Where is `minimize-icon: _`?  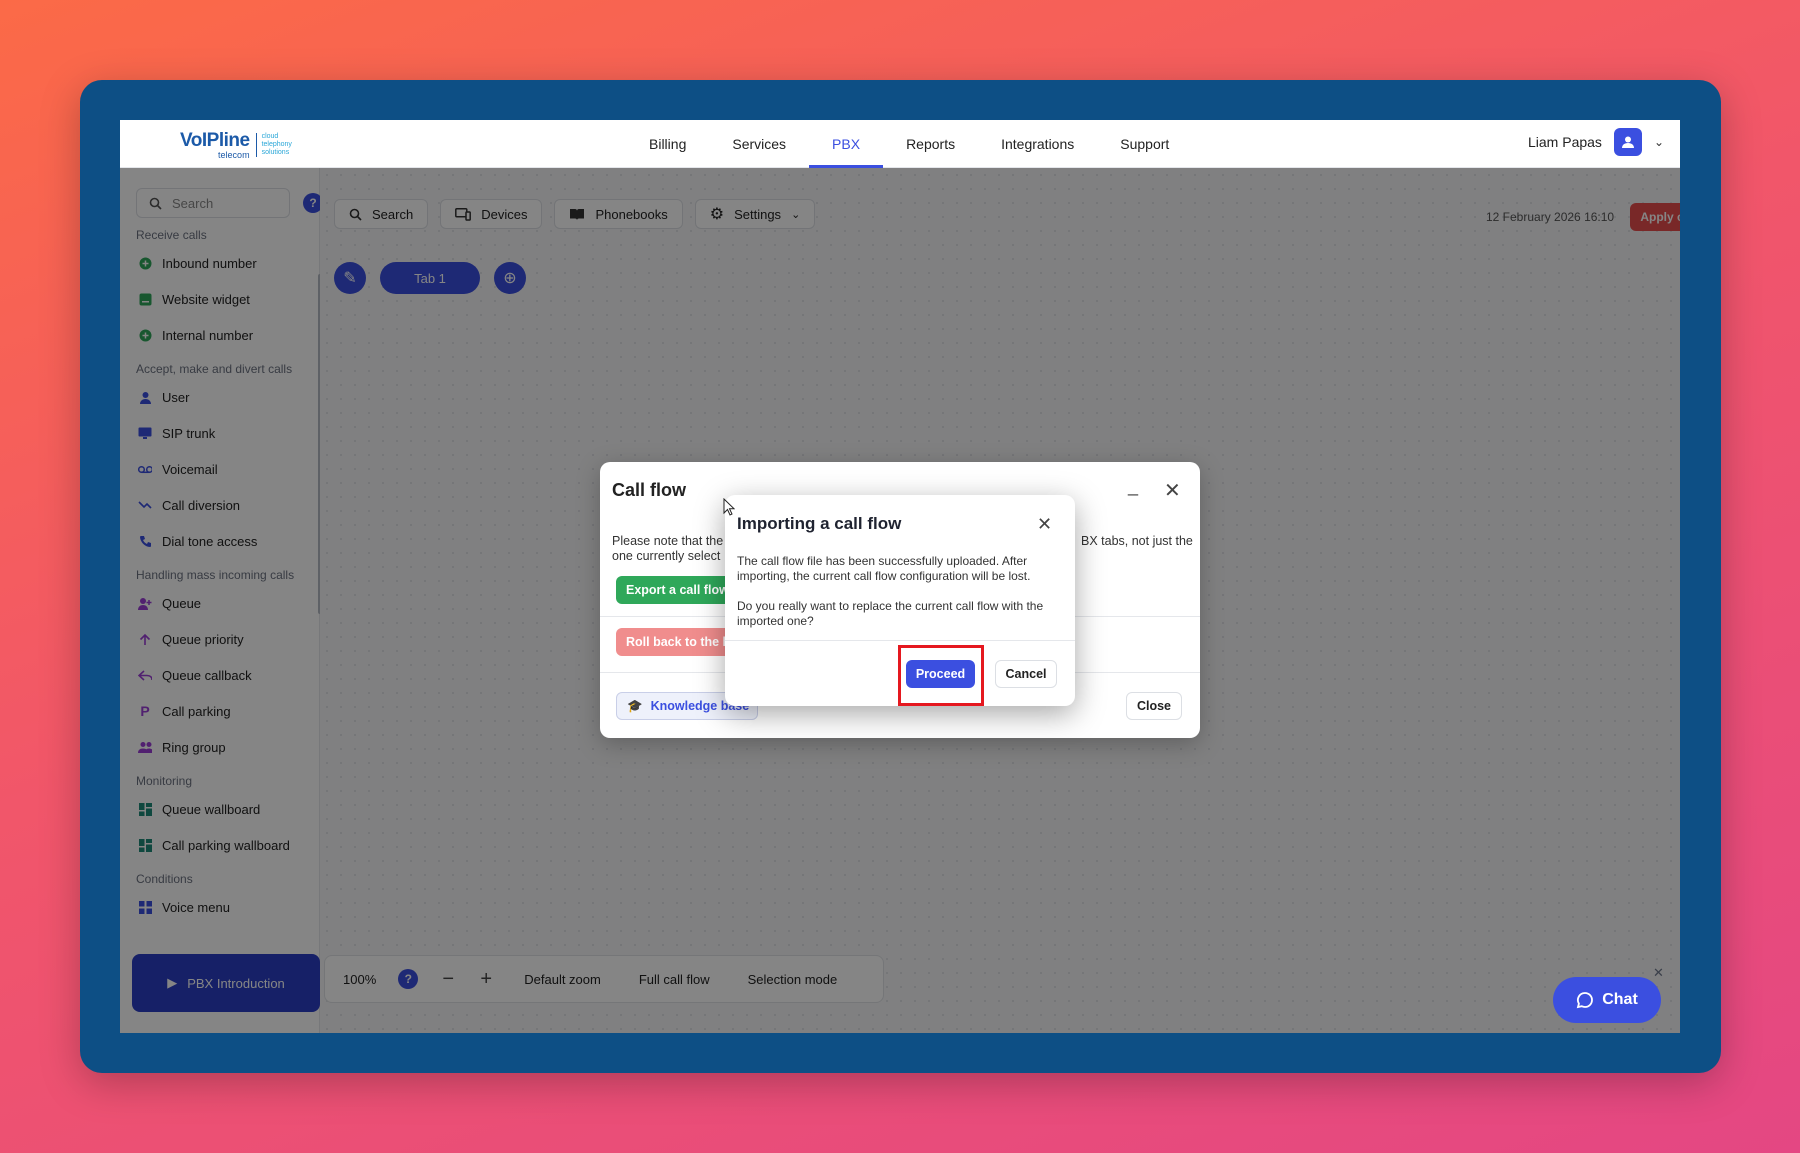
minimize-icon: _ is located at coordinates (1133, 486).